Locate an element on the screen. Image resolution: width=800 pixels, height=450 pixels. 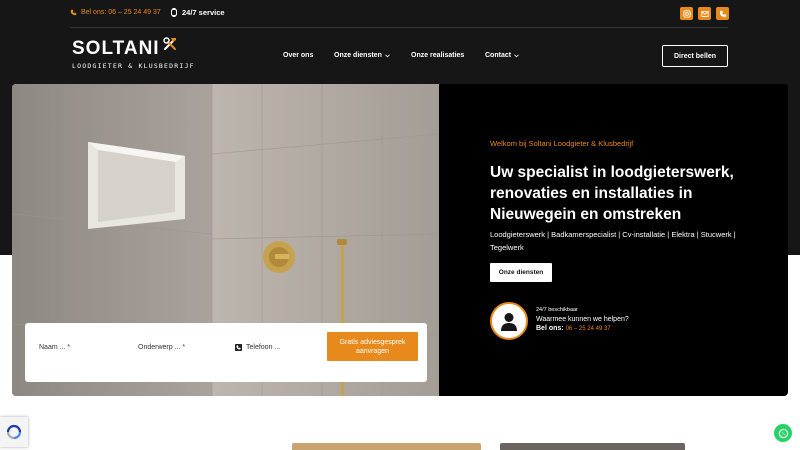
name-field-placeholder: Naam ... * is located at coordinates (55, 347).